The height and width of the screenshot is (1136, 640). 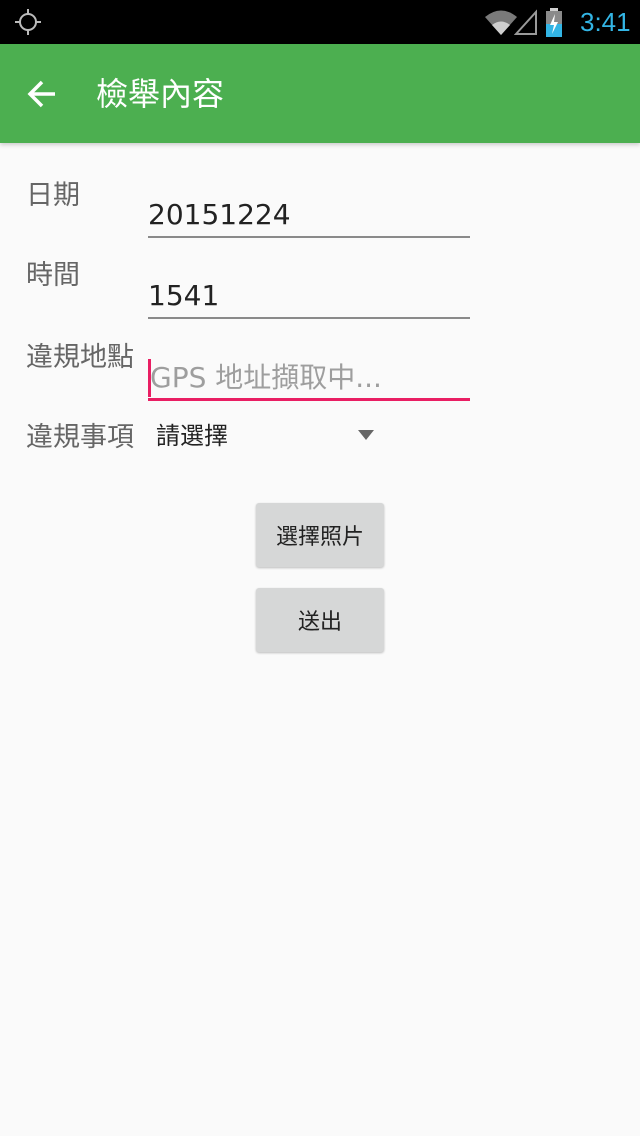 What do you see at coordinates (192, 436) in the screenshot?
I see `violation-selected-value: 請選擇` at bounding box center [192, 436].